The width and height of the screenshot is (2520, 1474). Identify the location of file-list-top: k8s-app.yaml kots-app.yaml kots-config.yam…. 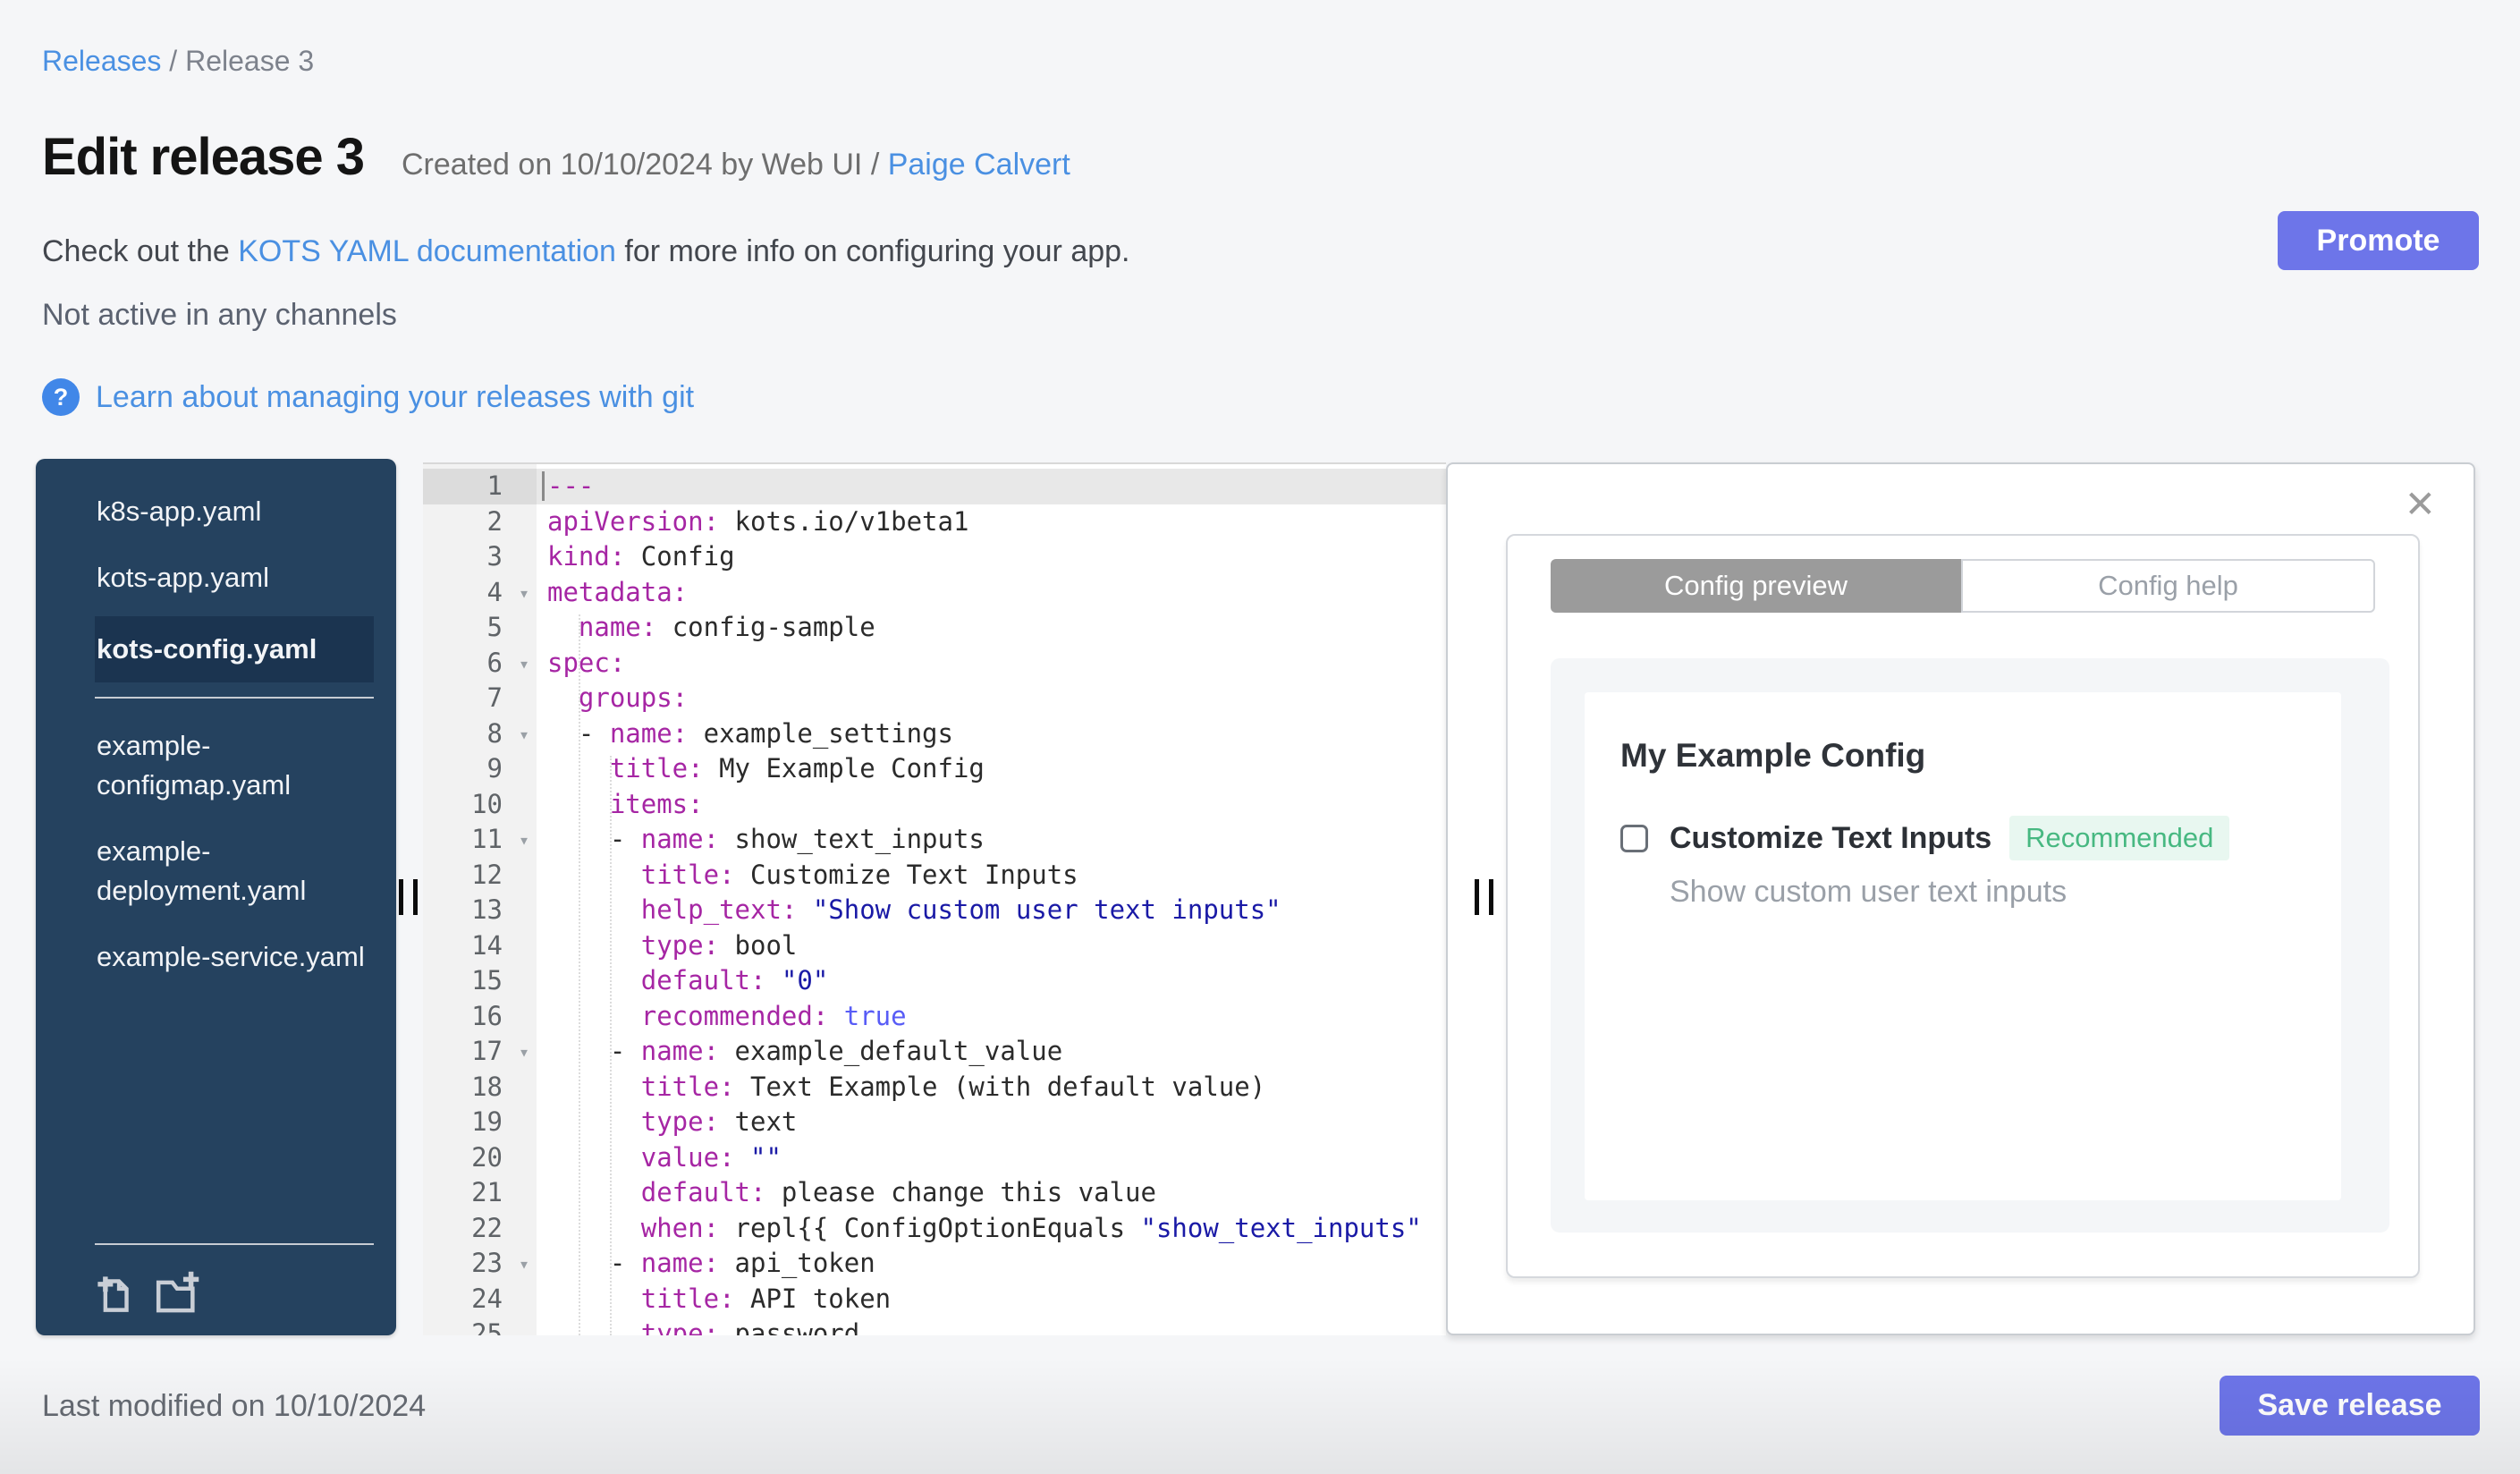
(234, 581).